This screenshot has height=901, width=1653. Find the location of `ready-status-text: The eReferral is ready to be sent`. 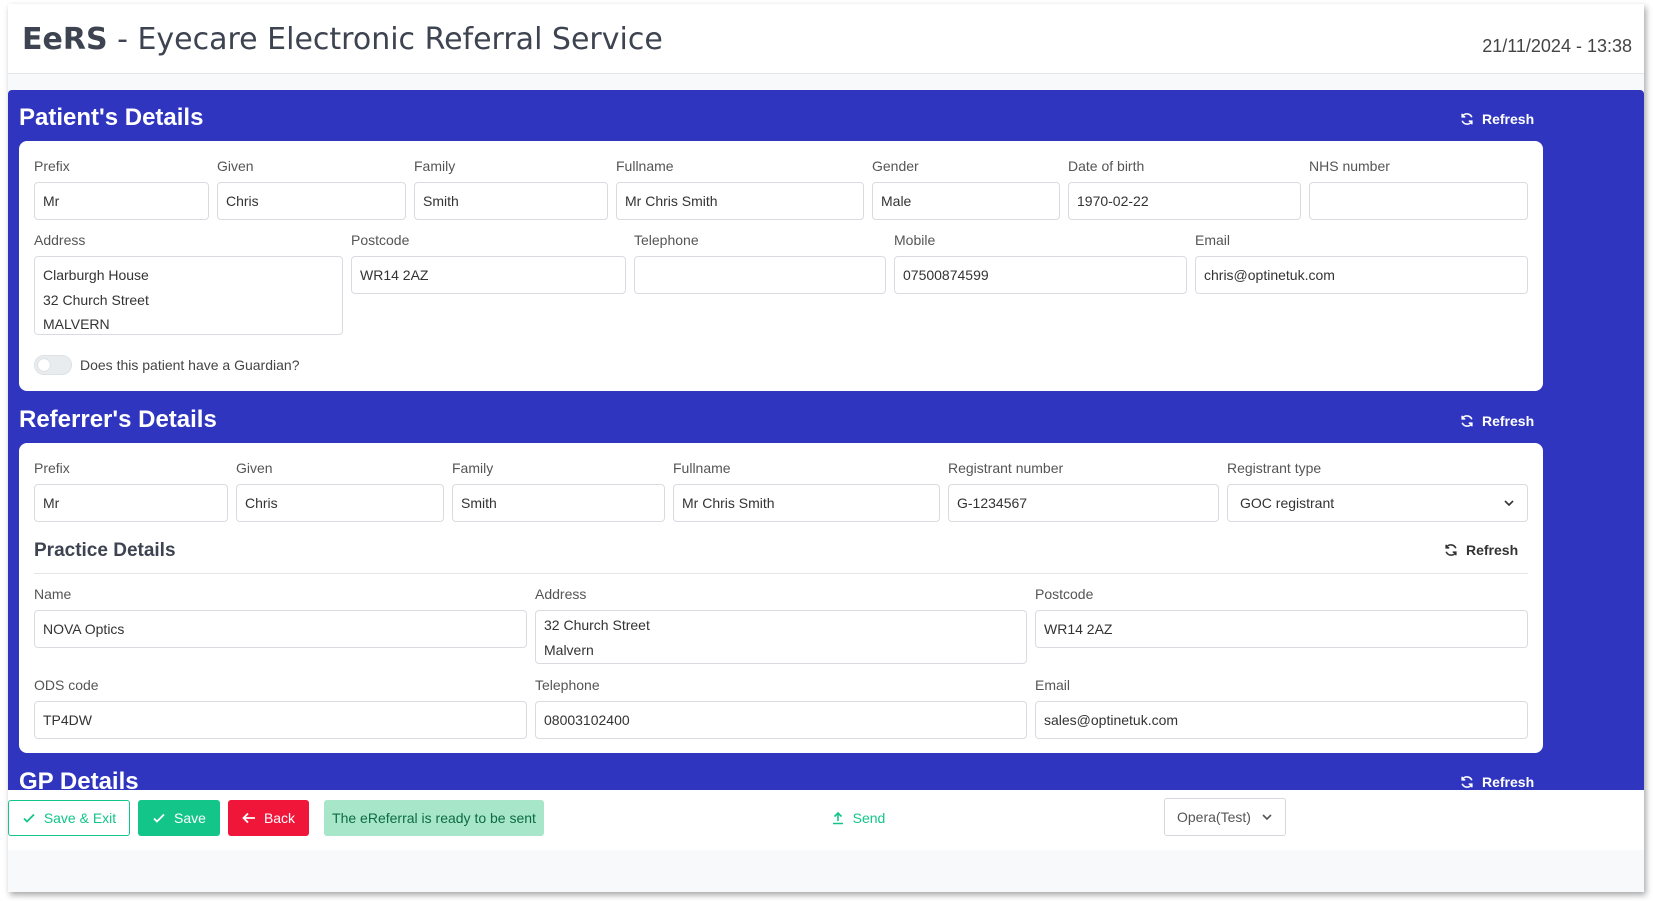

ready-status-text: The eReferral is ready to be sent is located at coordinates (434, 818).